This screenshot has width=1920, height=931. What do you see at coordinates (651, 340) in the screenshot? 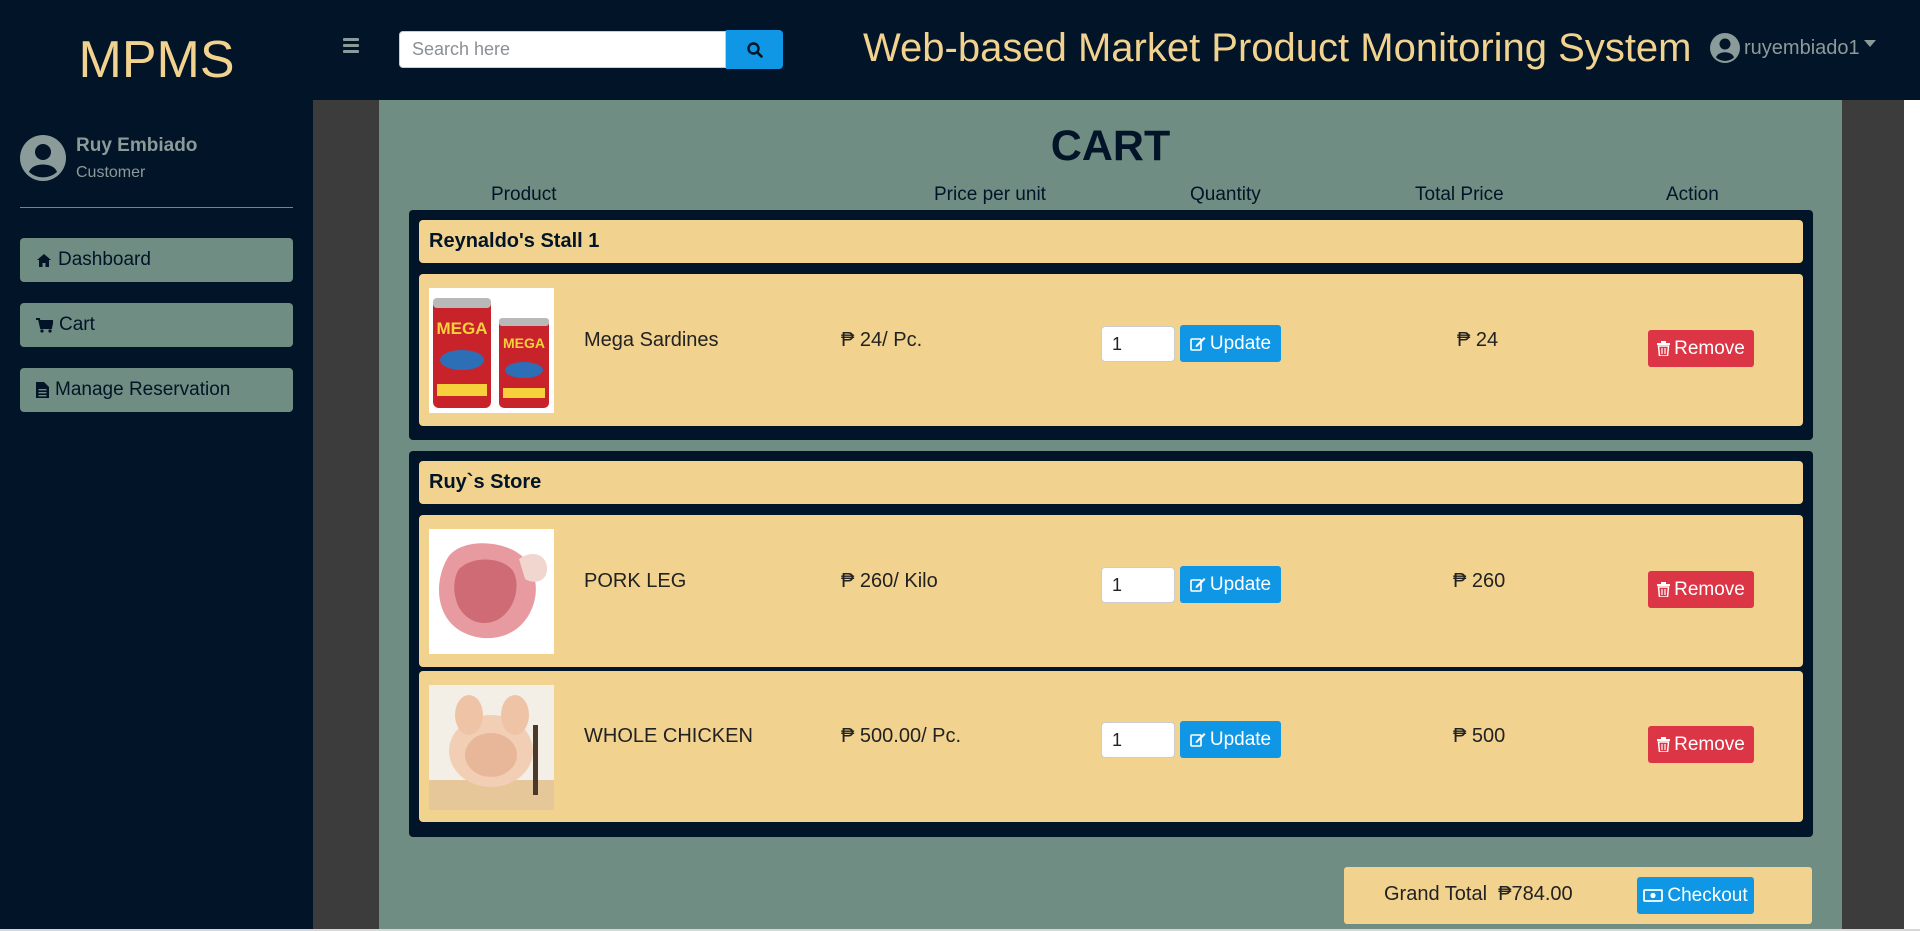
I see `product-name: Mega Sardines` at bounding box center [651, 340].